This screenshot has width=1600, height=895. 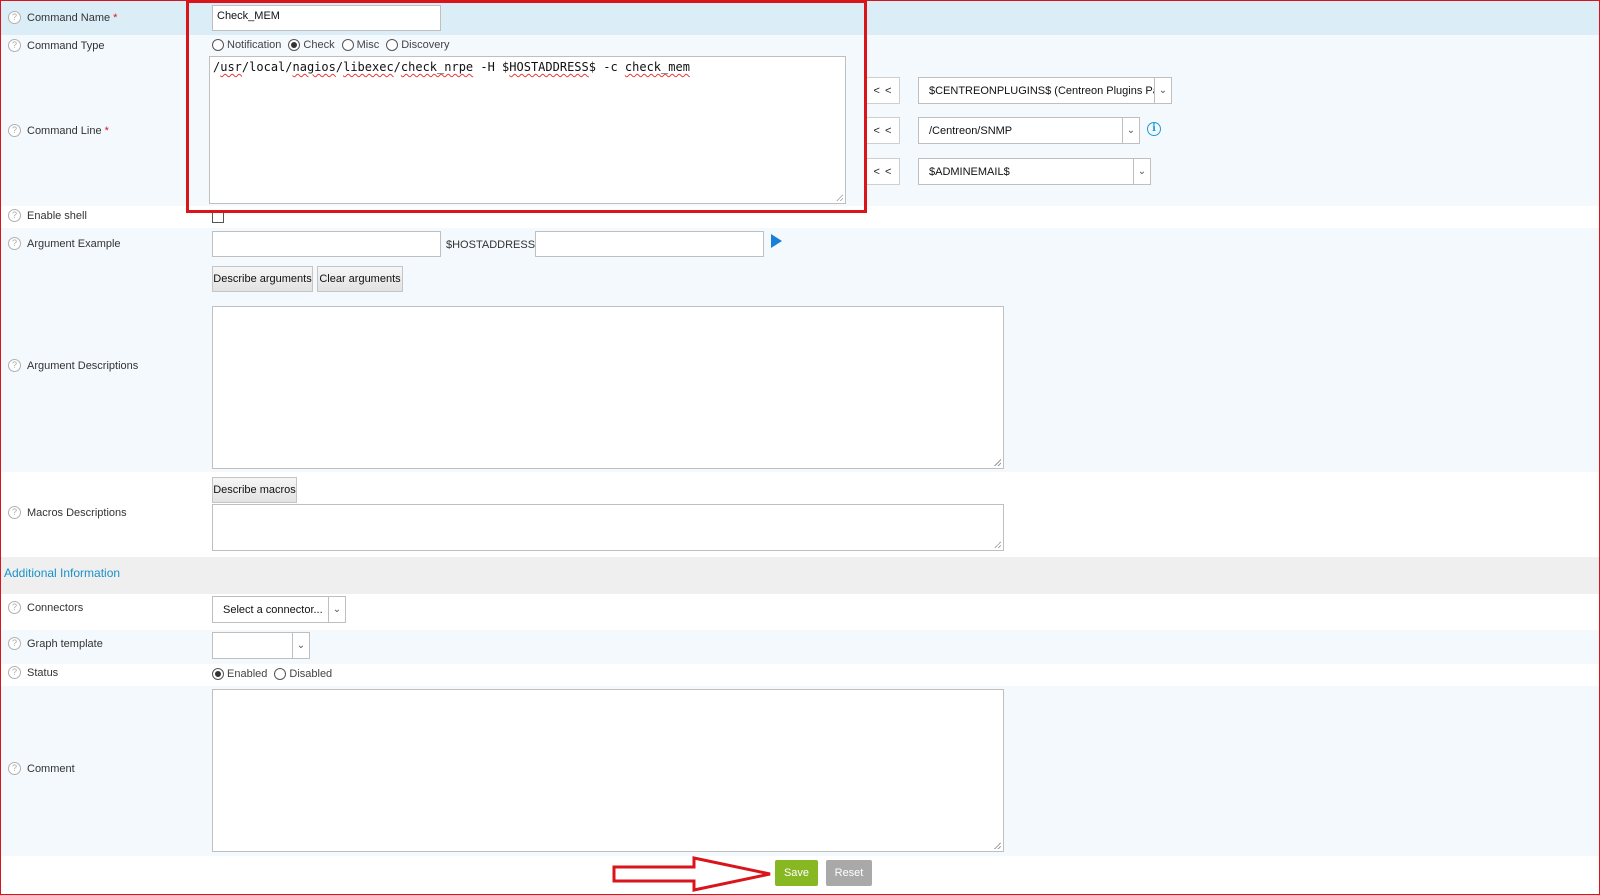 I want to click on status-label: ? Status, so click(x=33, y=672).